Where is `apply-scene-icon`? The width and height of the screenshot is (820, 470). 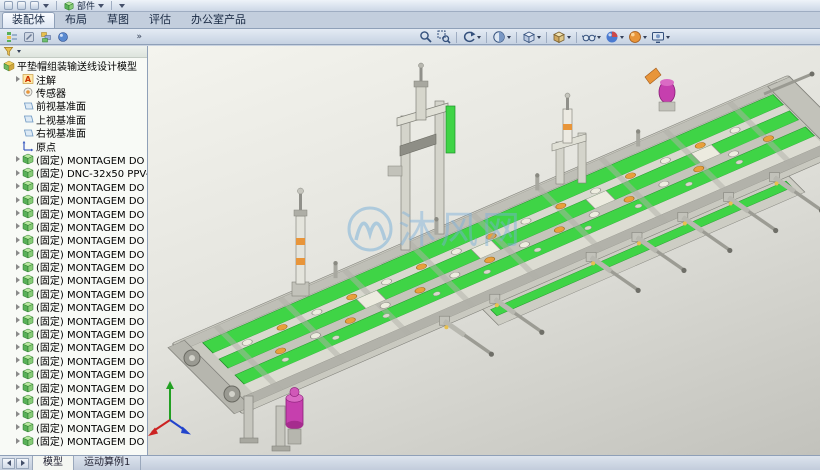
apply-scene-icon is located at coordinates (637, 37).